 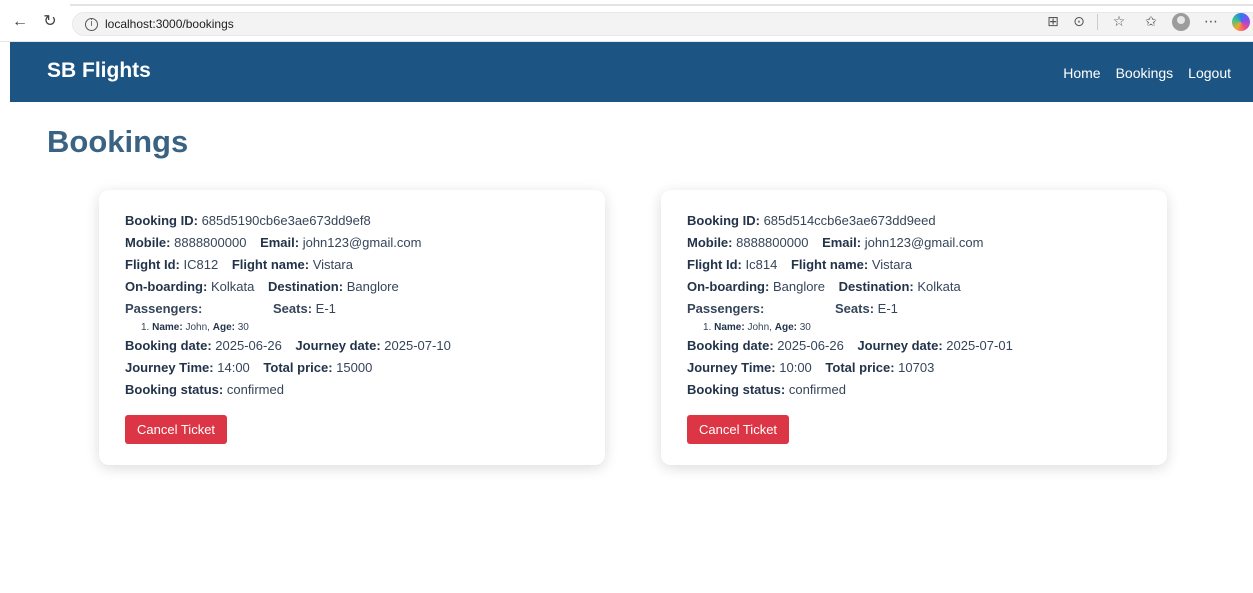 What do you see at coordinates (1119, 22) in the screenshot?
I see `favorite-star-icon: ☆` at bounding box center [1119, 22].